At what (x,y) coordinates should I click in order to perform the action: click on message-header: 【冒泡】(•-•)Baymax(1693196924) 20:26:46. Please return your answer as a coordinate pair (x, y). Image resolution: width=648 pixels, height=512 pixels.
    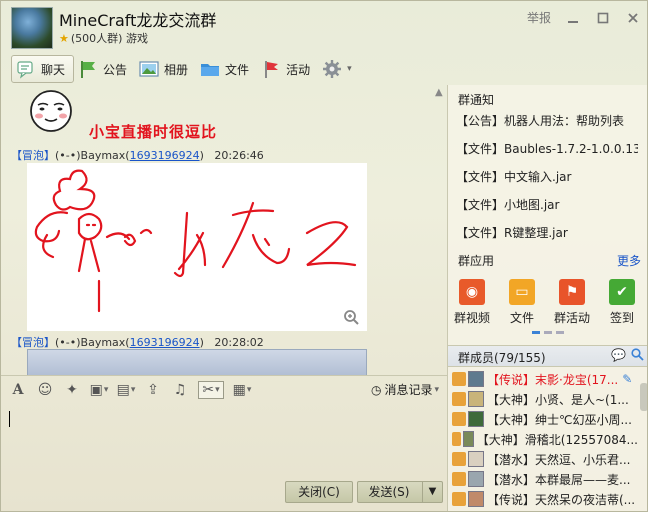
    Looking at the image, I should click on (137, 155).